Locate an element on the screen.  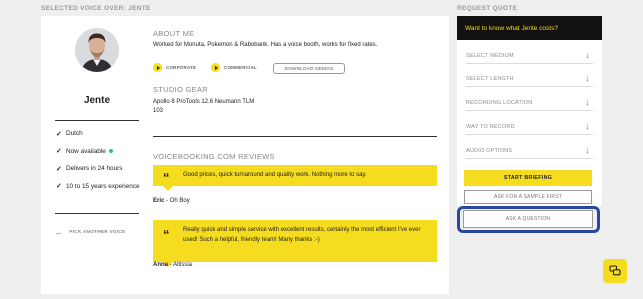
voice-name: Jente is located at coordinates (97, 100).